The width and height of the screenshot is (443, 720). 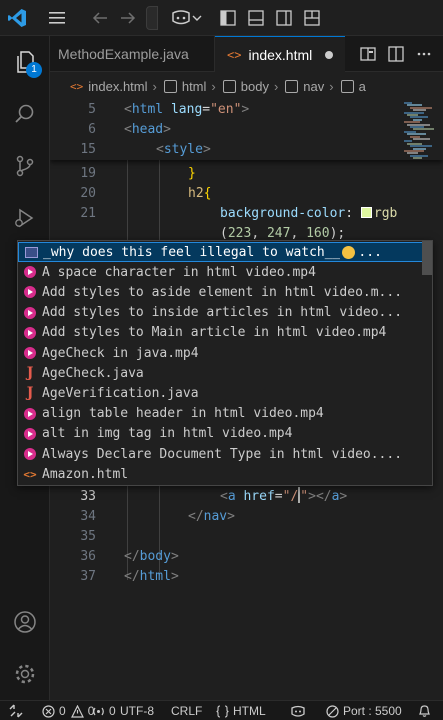 What do you see at coordinates (246, 110) in the screenshot?
I see `code-line: 5 <html lang="en">` at bounding box center [246, 110].